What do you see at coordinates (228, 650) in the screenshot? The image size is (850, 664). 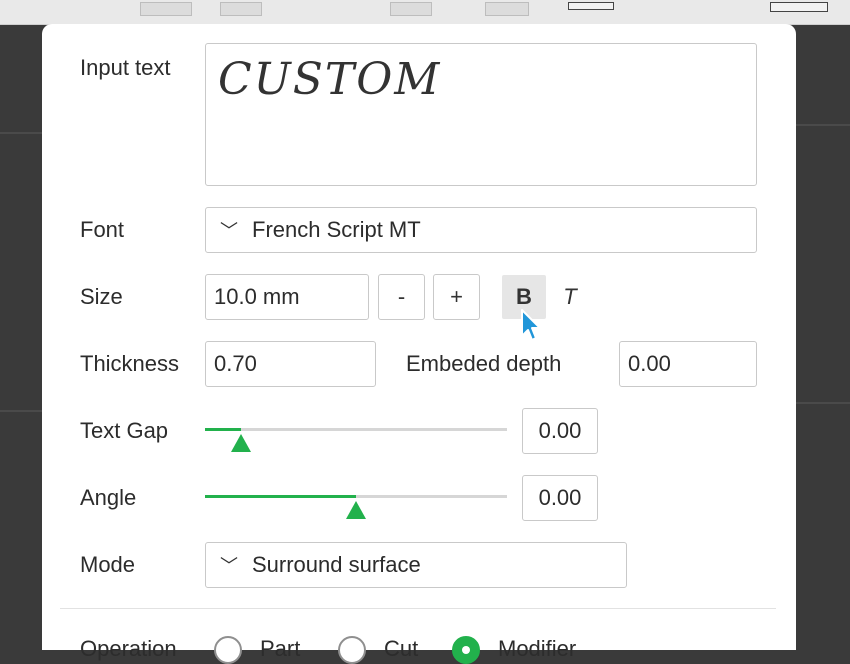 I see `operation-radio-part` at bounding box center [228, 650].